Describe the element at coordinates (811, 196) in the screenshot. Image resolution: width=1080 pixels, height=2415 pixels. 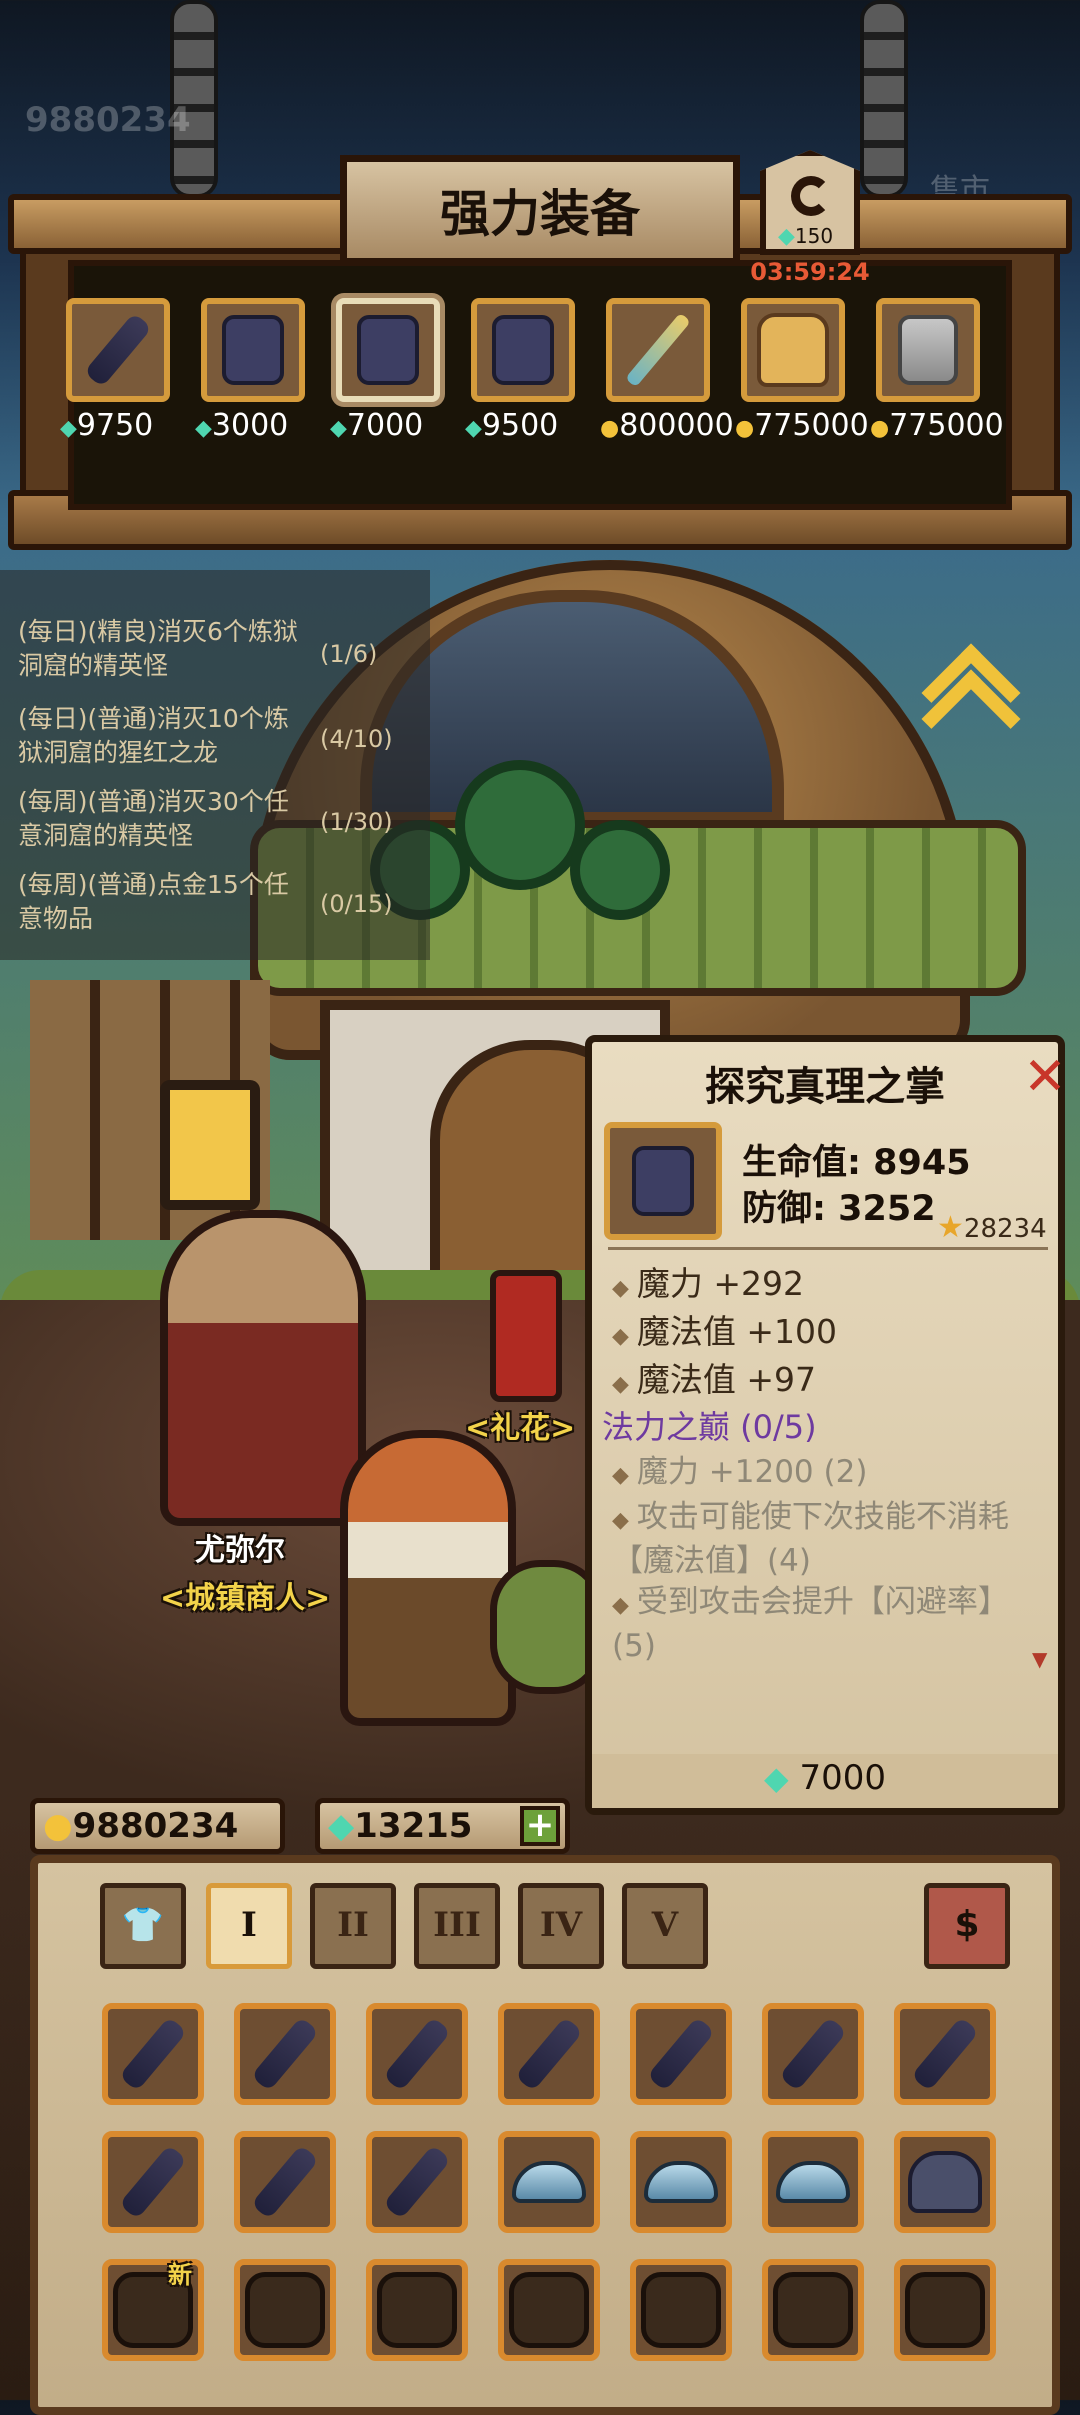
I see `refresh-icon` at that location.